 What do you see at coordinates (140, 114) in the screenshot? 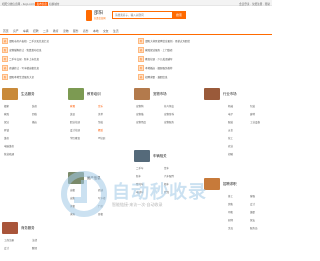
I see `category-link: 宠物猫` at bounding box center [140, 114].